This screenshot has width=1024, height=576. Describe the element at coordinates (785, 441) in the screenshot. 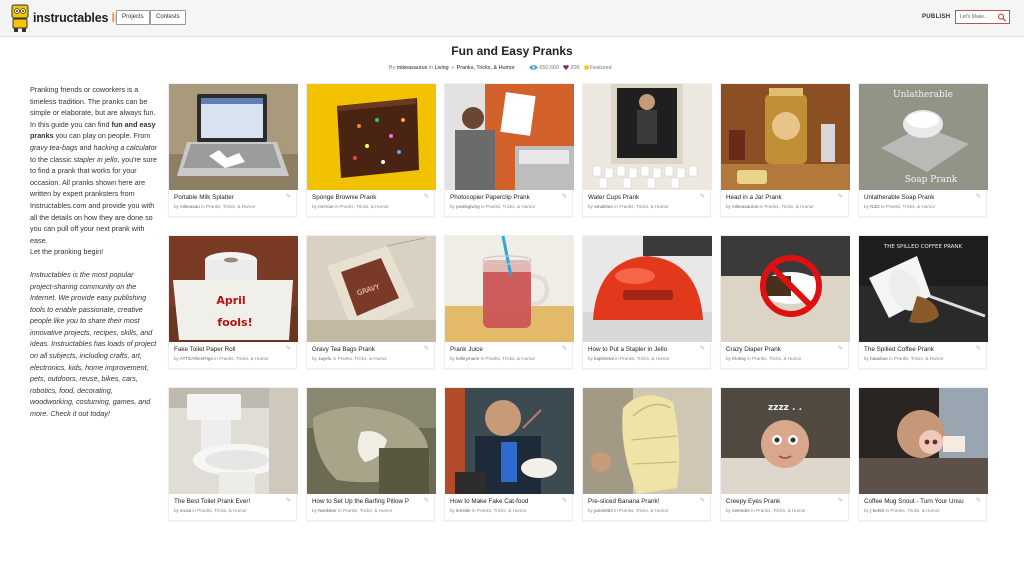

I see `project-thumbnail: zzzz . .` at that location.